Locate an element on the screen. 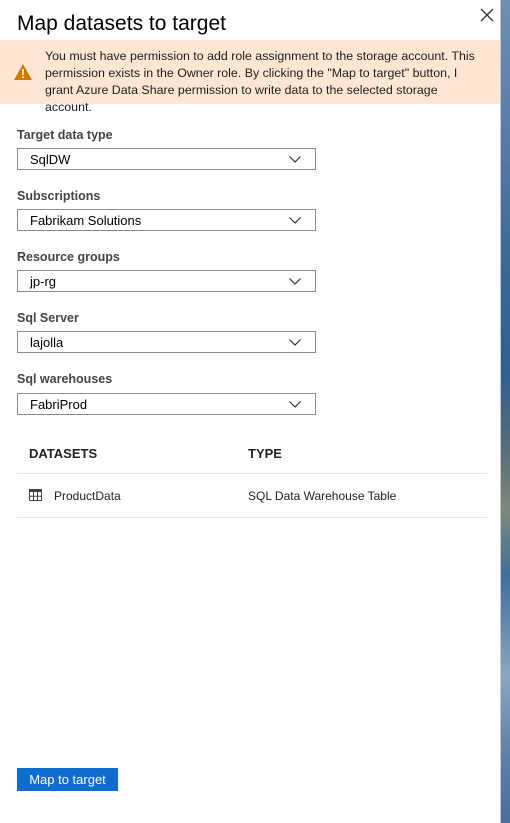  sql-warehouses-label: Sql warehouses is located at coordinates (65, 379).